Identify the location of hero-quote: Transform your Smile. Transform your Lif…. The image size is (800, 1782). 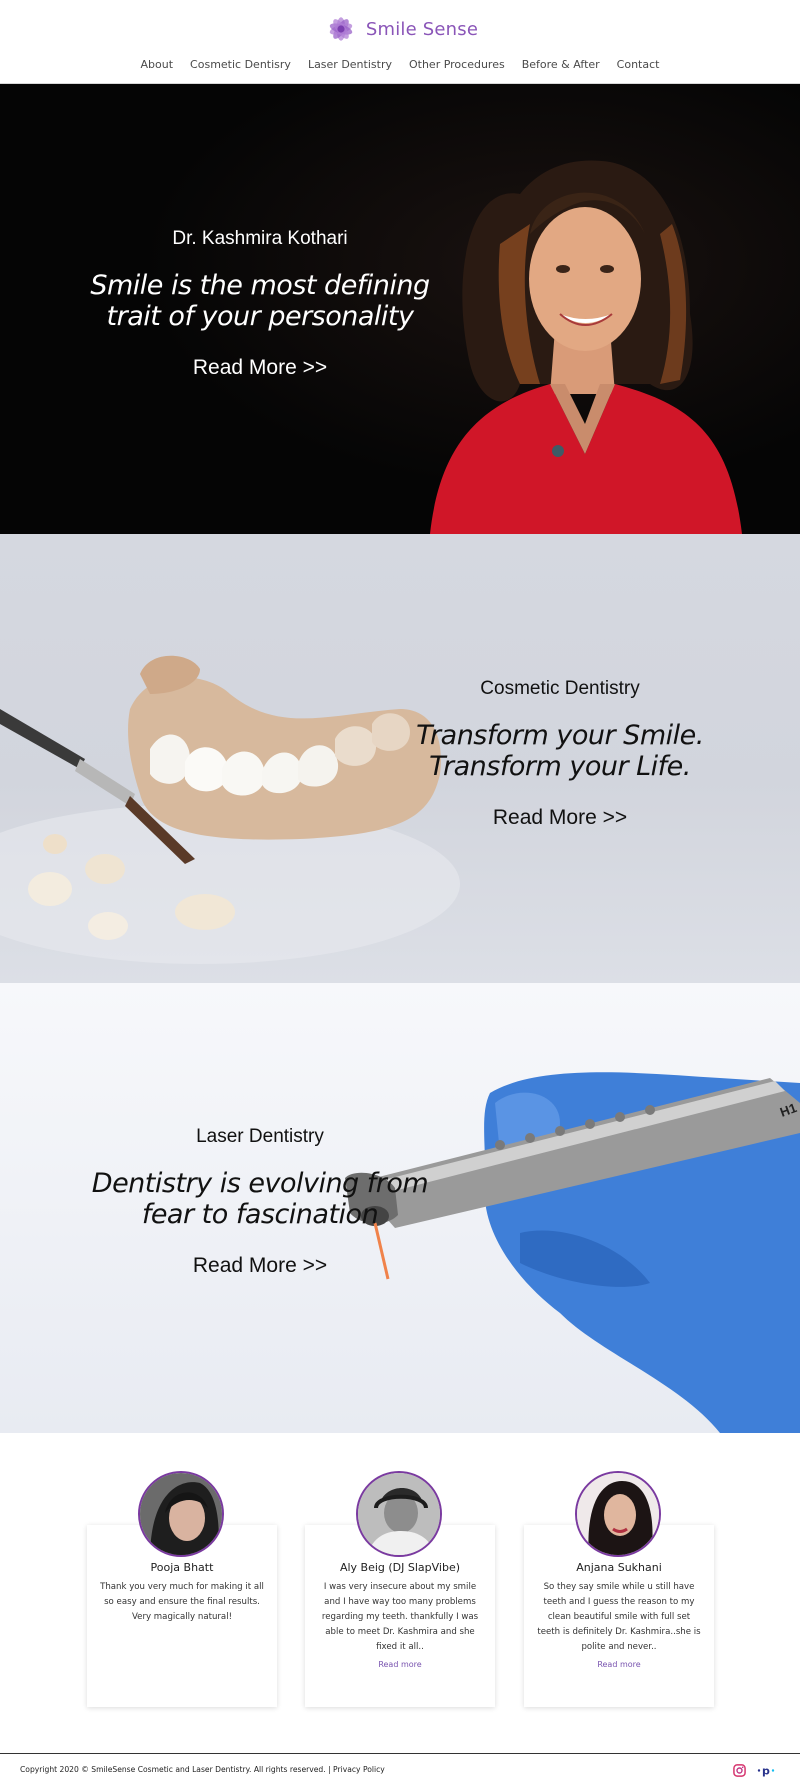
(560, 751).